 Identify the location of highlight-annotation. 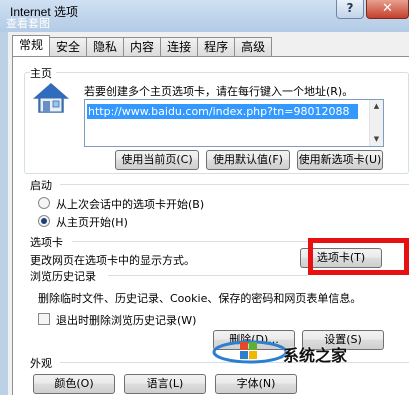
(358, 256).